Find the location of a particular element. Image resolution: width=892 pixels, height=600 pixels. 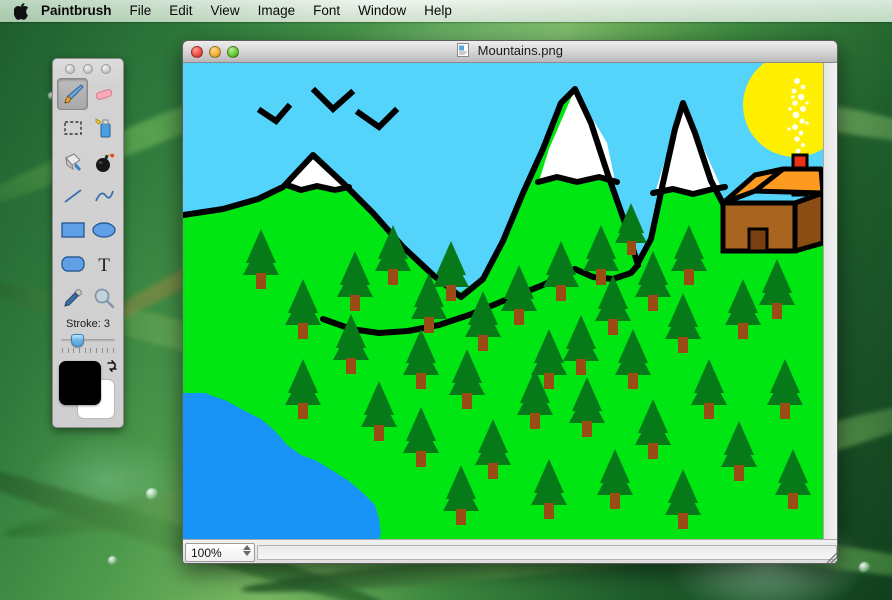

tool-ellipse is located at coordinates (103, 230).